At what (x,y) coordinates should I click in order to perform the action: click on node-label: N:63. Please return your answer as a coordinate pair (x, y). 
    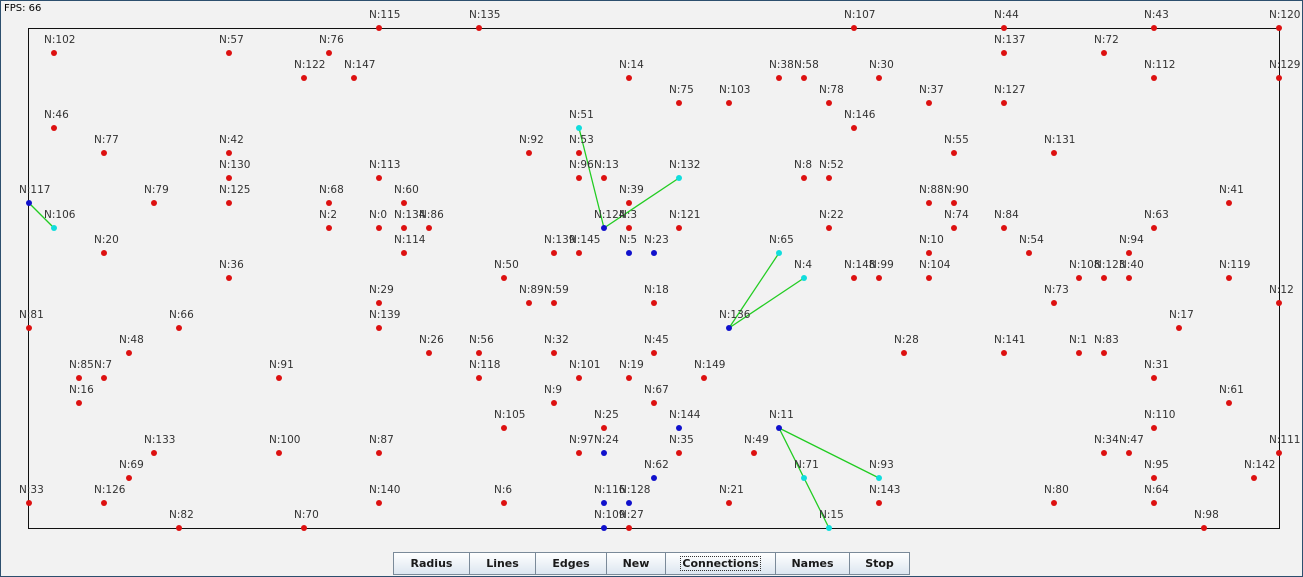
    Looking at the image, I should click on (1156, 215).